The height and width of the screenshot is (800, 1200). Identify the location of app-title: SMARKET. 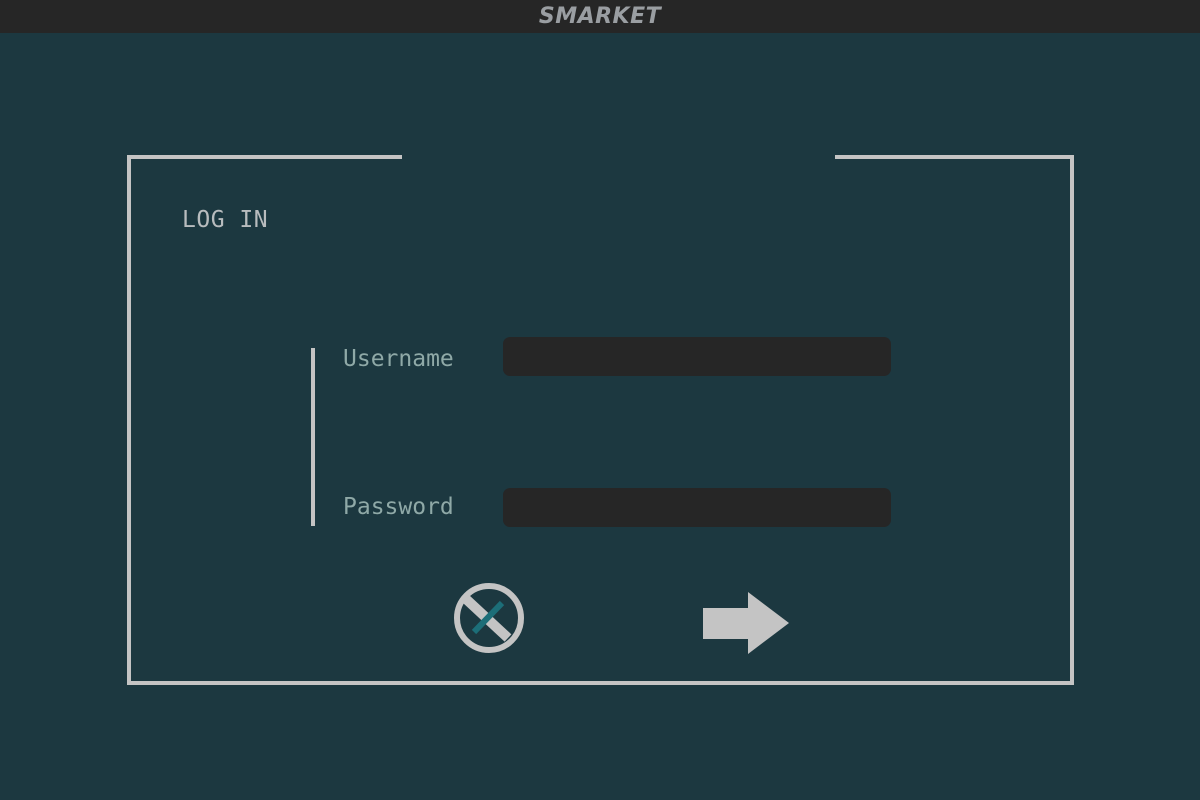
(600, 16).